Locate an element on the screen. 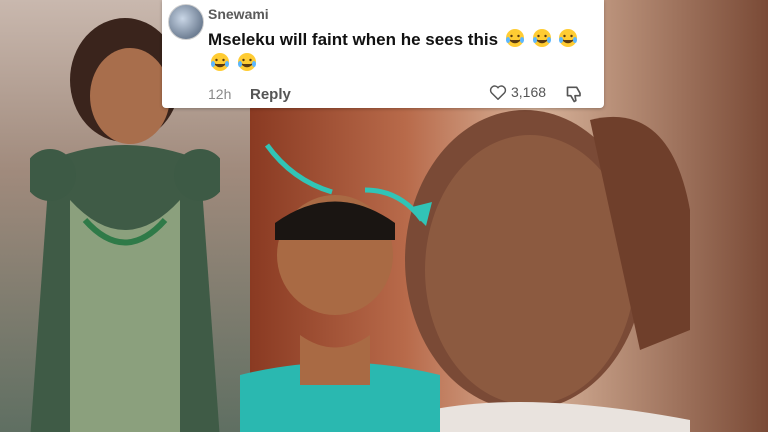  user-avatar is located at coordinates (186, 22).